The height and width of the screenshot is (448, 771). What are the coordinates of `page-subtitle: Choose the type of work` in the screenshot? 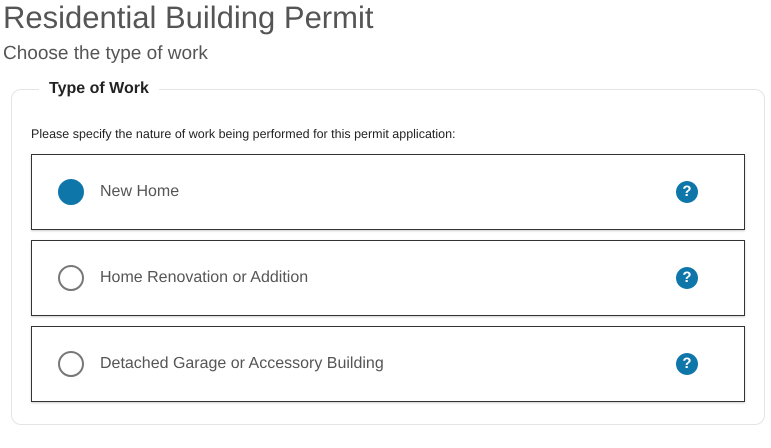 It's located at (106, 54).